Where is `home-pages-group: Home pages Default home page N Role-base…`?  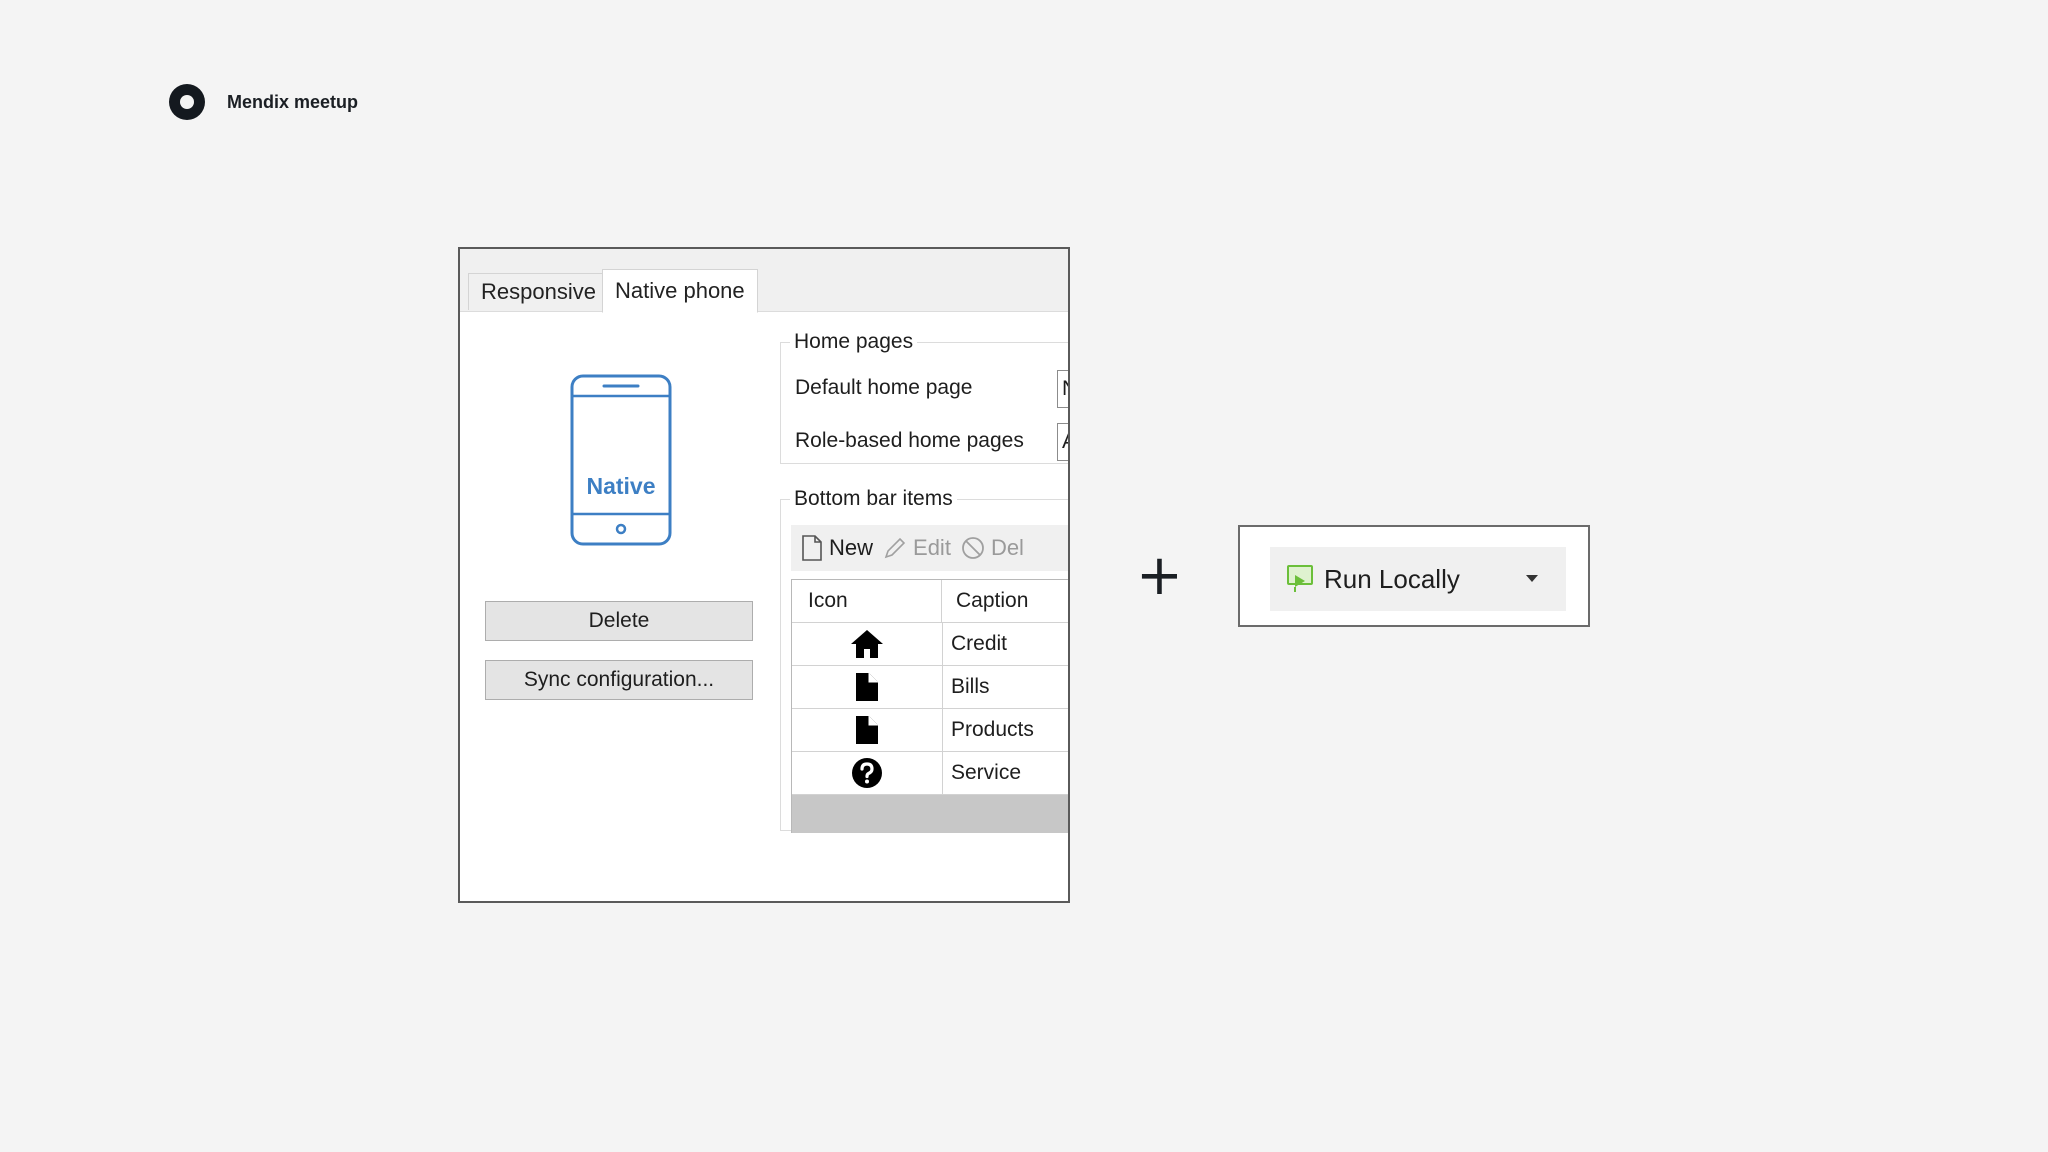 home-pages-group: Home pages Default home page N Role-base… is located at coordinates (924, 397).